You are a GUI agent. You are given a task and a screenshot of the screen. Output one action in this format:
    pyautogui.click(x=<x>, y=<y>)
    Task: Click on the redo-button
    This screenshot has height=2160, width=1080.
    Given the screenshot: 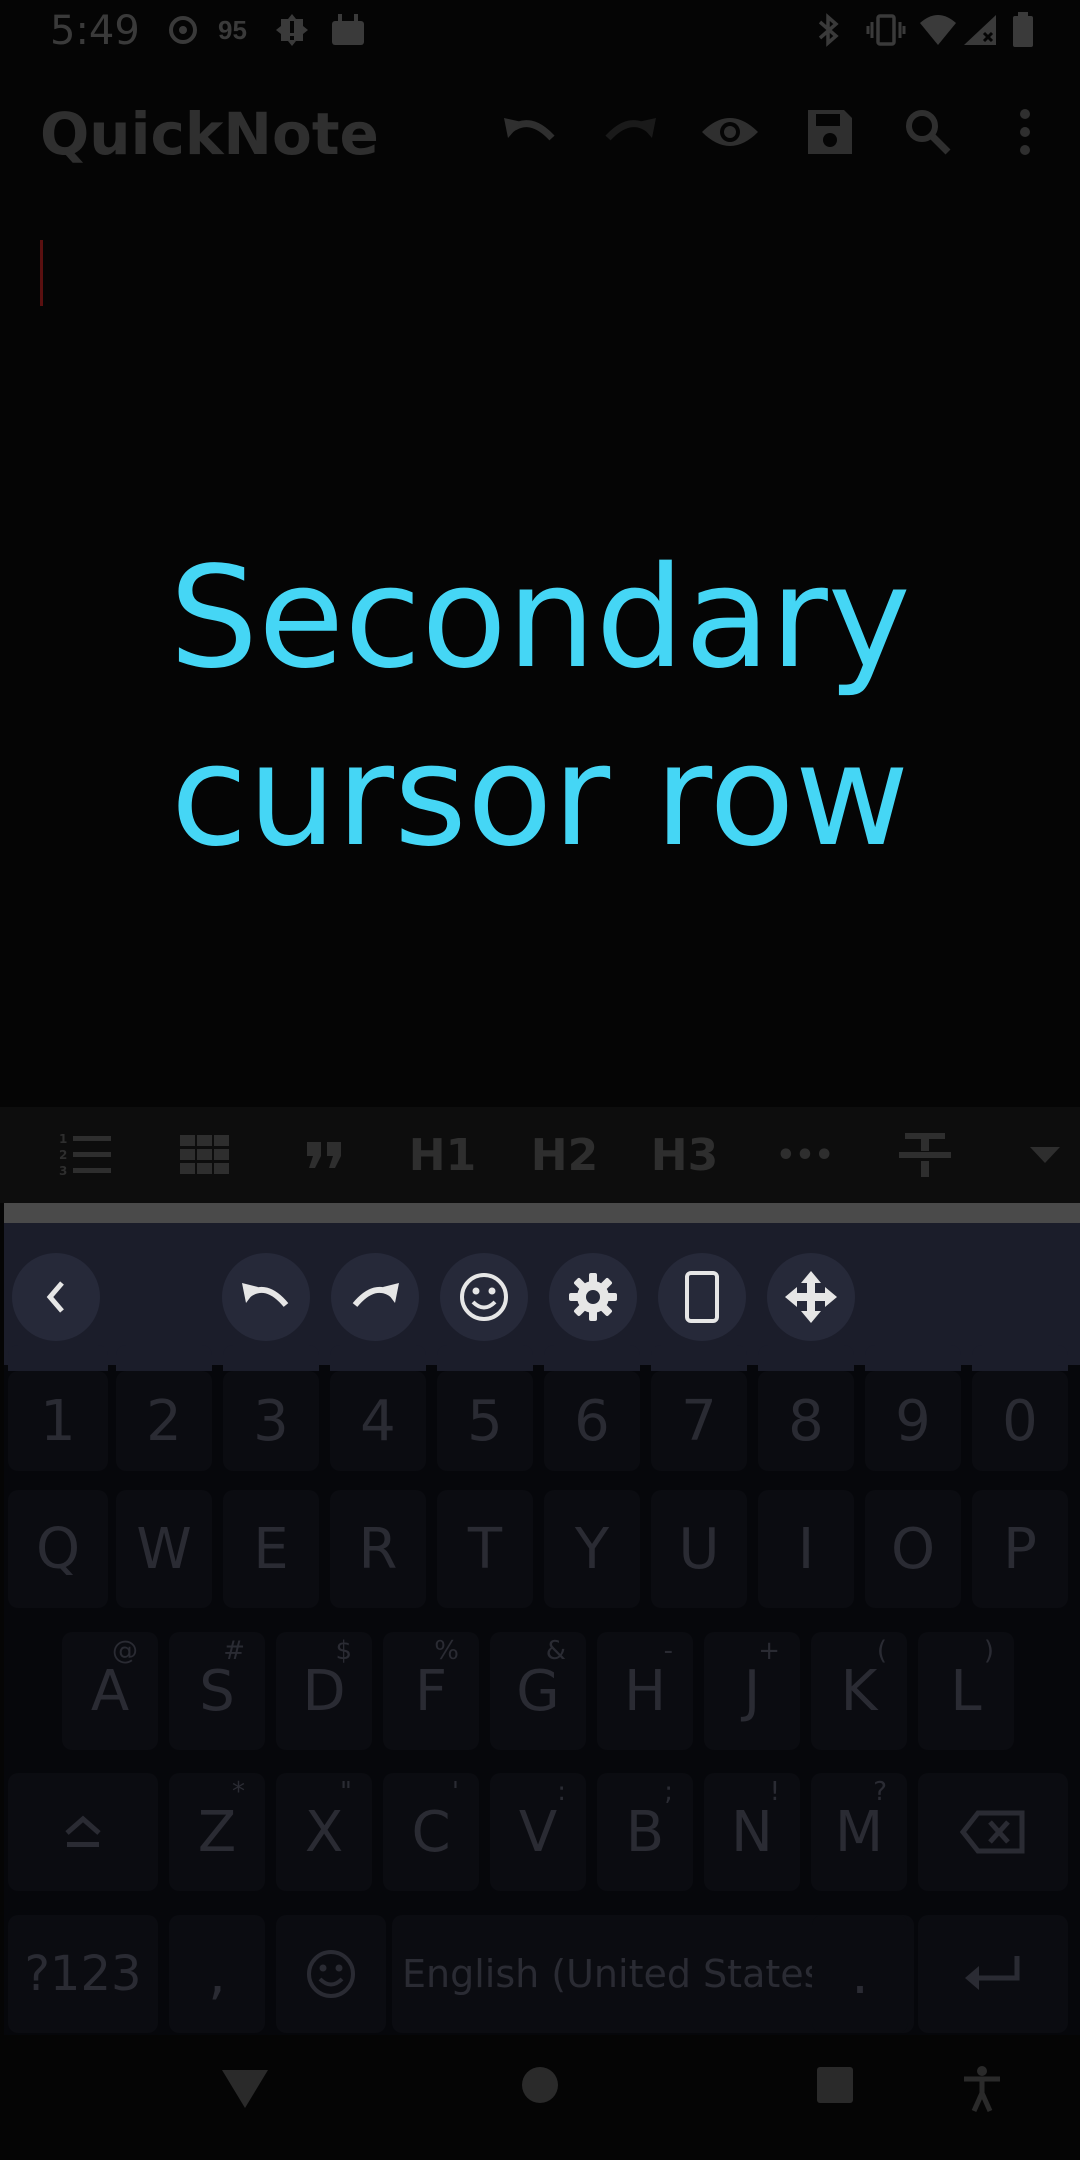 What is the action you would take?
    pyautogui.click(x=630, y=132)
    